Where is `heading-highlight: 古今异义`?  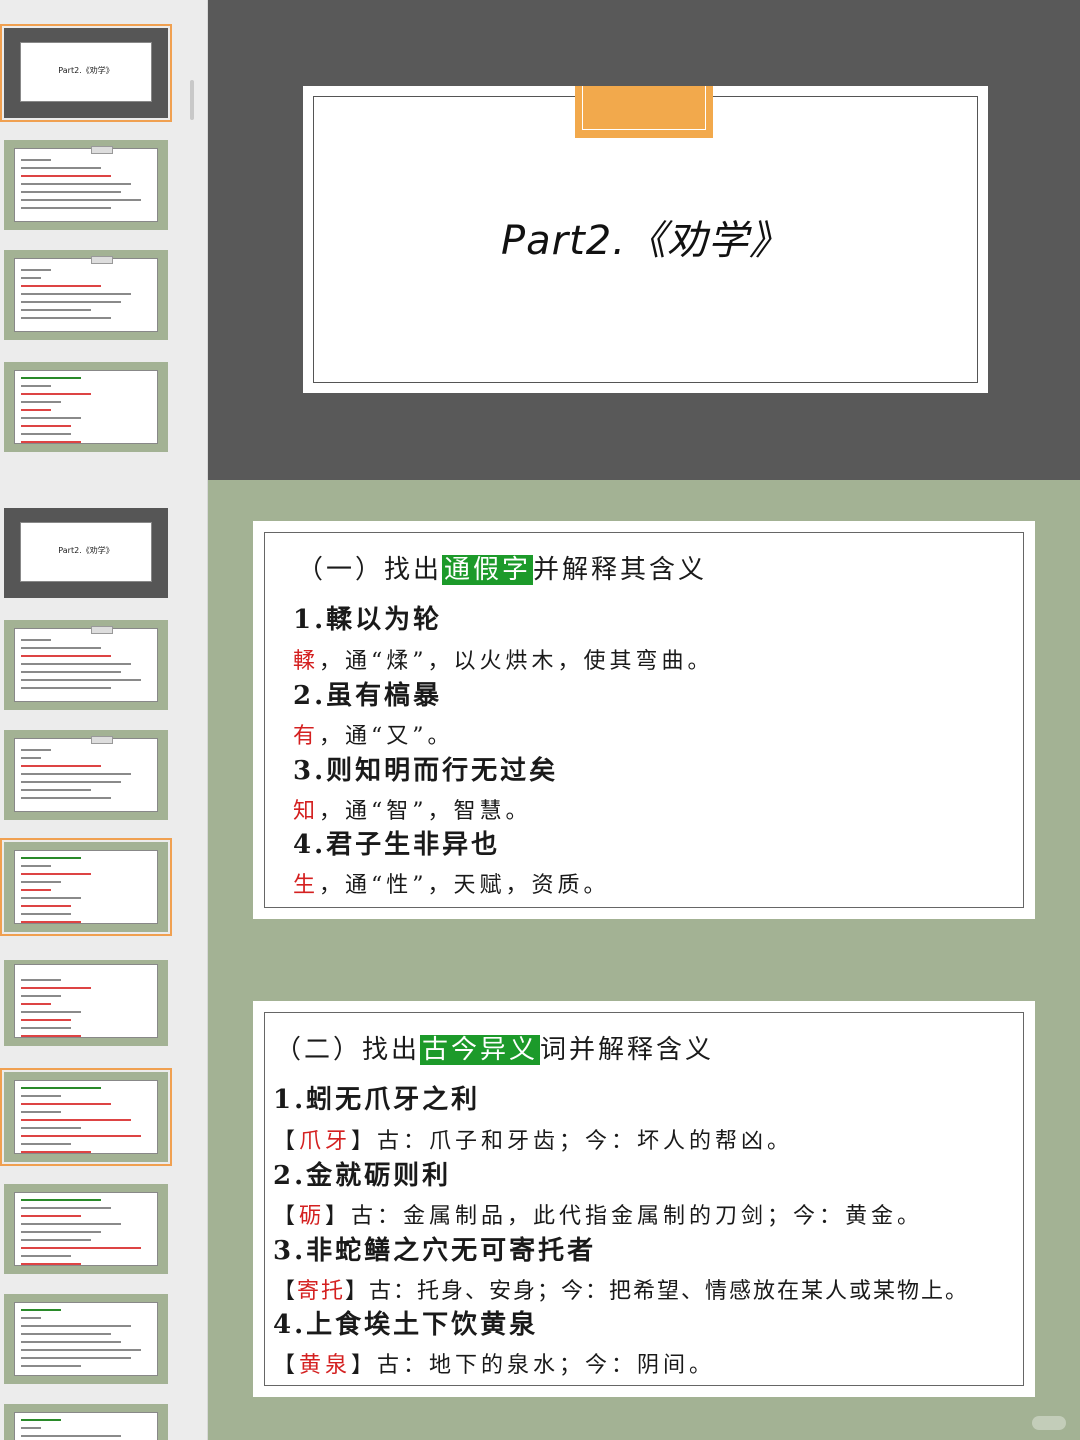 heading-highlight: 古今异义 is located at coordinates (480, 1050).